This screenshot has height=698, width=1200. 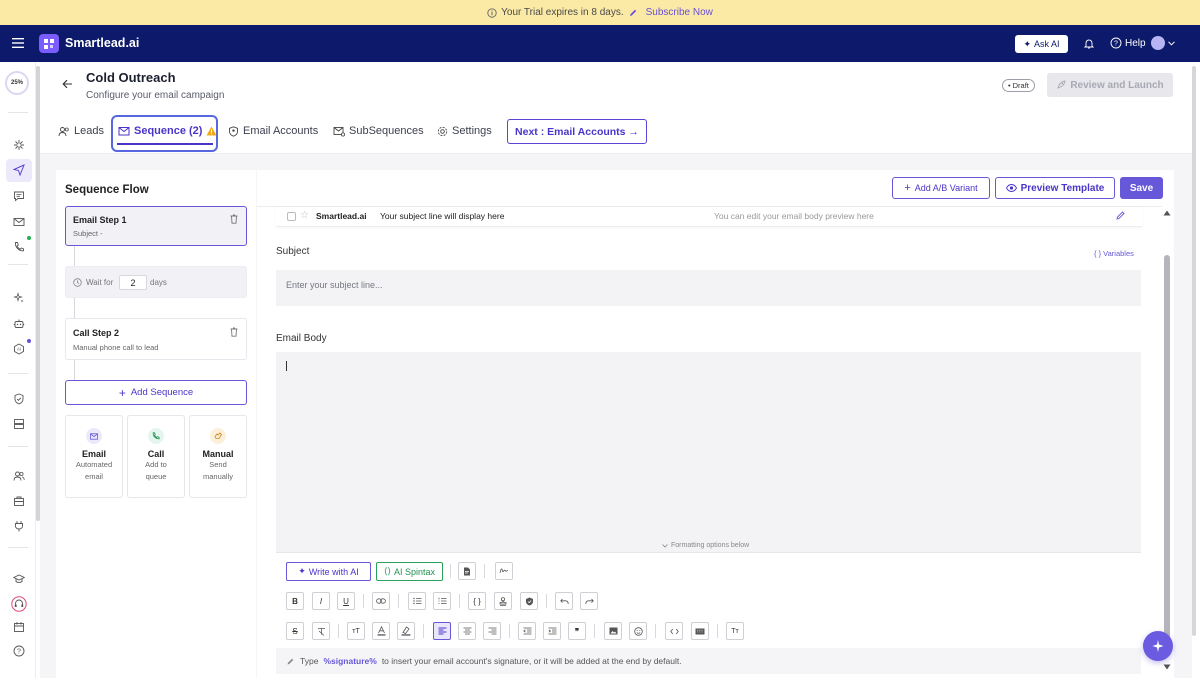 What do you see at coordinates (328, 571) in the screenshot?
I see `write-with-ai-button: ✦ Write with AI` at bounding box center [328, 571].